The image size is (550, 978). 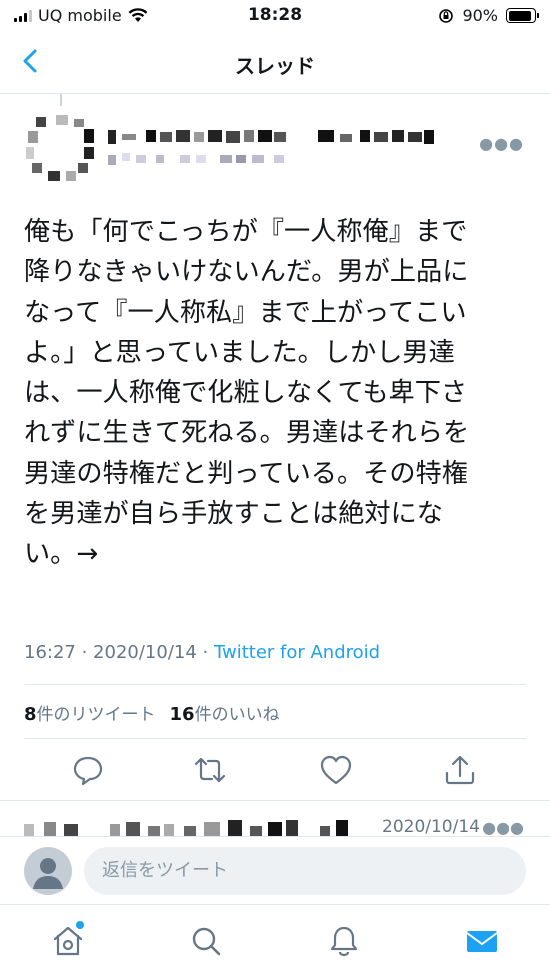 What do you see at coordinates (344, 941) in the screenshot?
I see `bell-icon` at bounding box center [344, 941].